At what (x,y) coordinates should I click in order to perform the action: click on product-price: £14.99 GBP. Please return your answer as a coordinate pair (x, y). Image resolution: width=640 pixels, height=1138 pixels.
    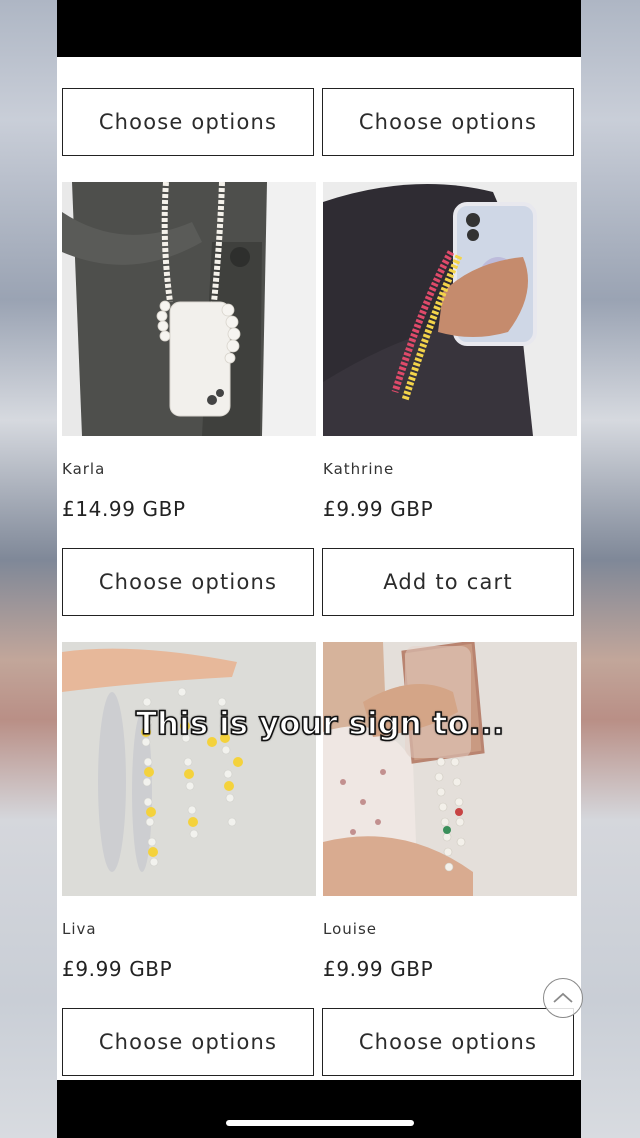
    Looking at the image, I should click on (124, 509).